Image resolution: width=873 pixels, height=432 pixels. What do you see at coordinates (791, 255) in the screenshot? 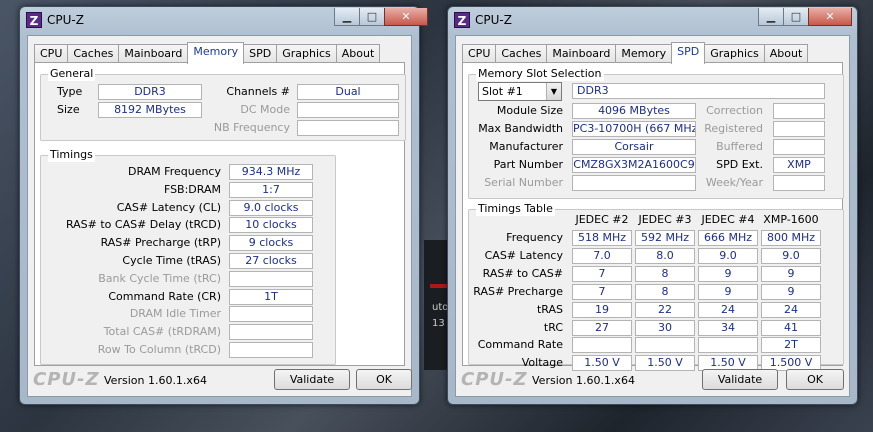
I see `timings-cell: 9.0` at bounding box center [791, 255].